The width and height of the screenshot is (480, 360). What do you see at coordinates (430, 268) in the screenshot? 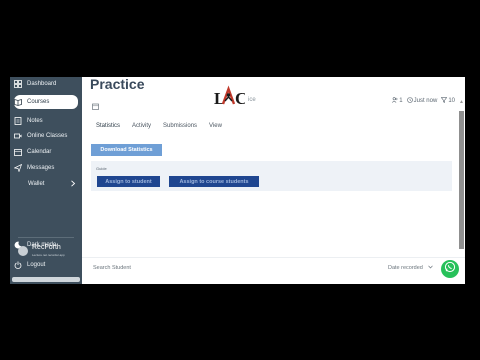
I see `chevron-down-icon` at bounding box center [430, 268].